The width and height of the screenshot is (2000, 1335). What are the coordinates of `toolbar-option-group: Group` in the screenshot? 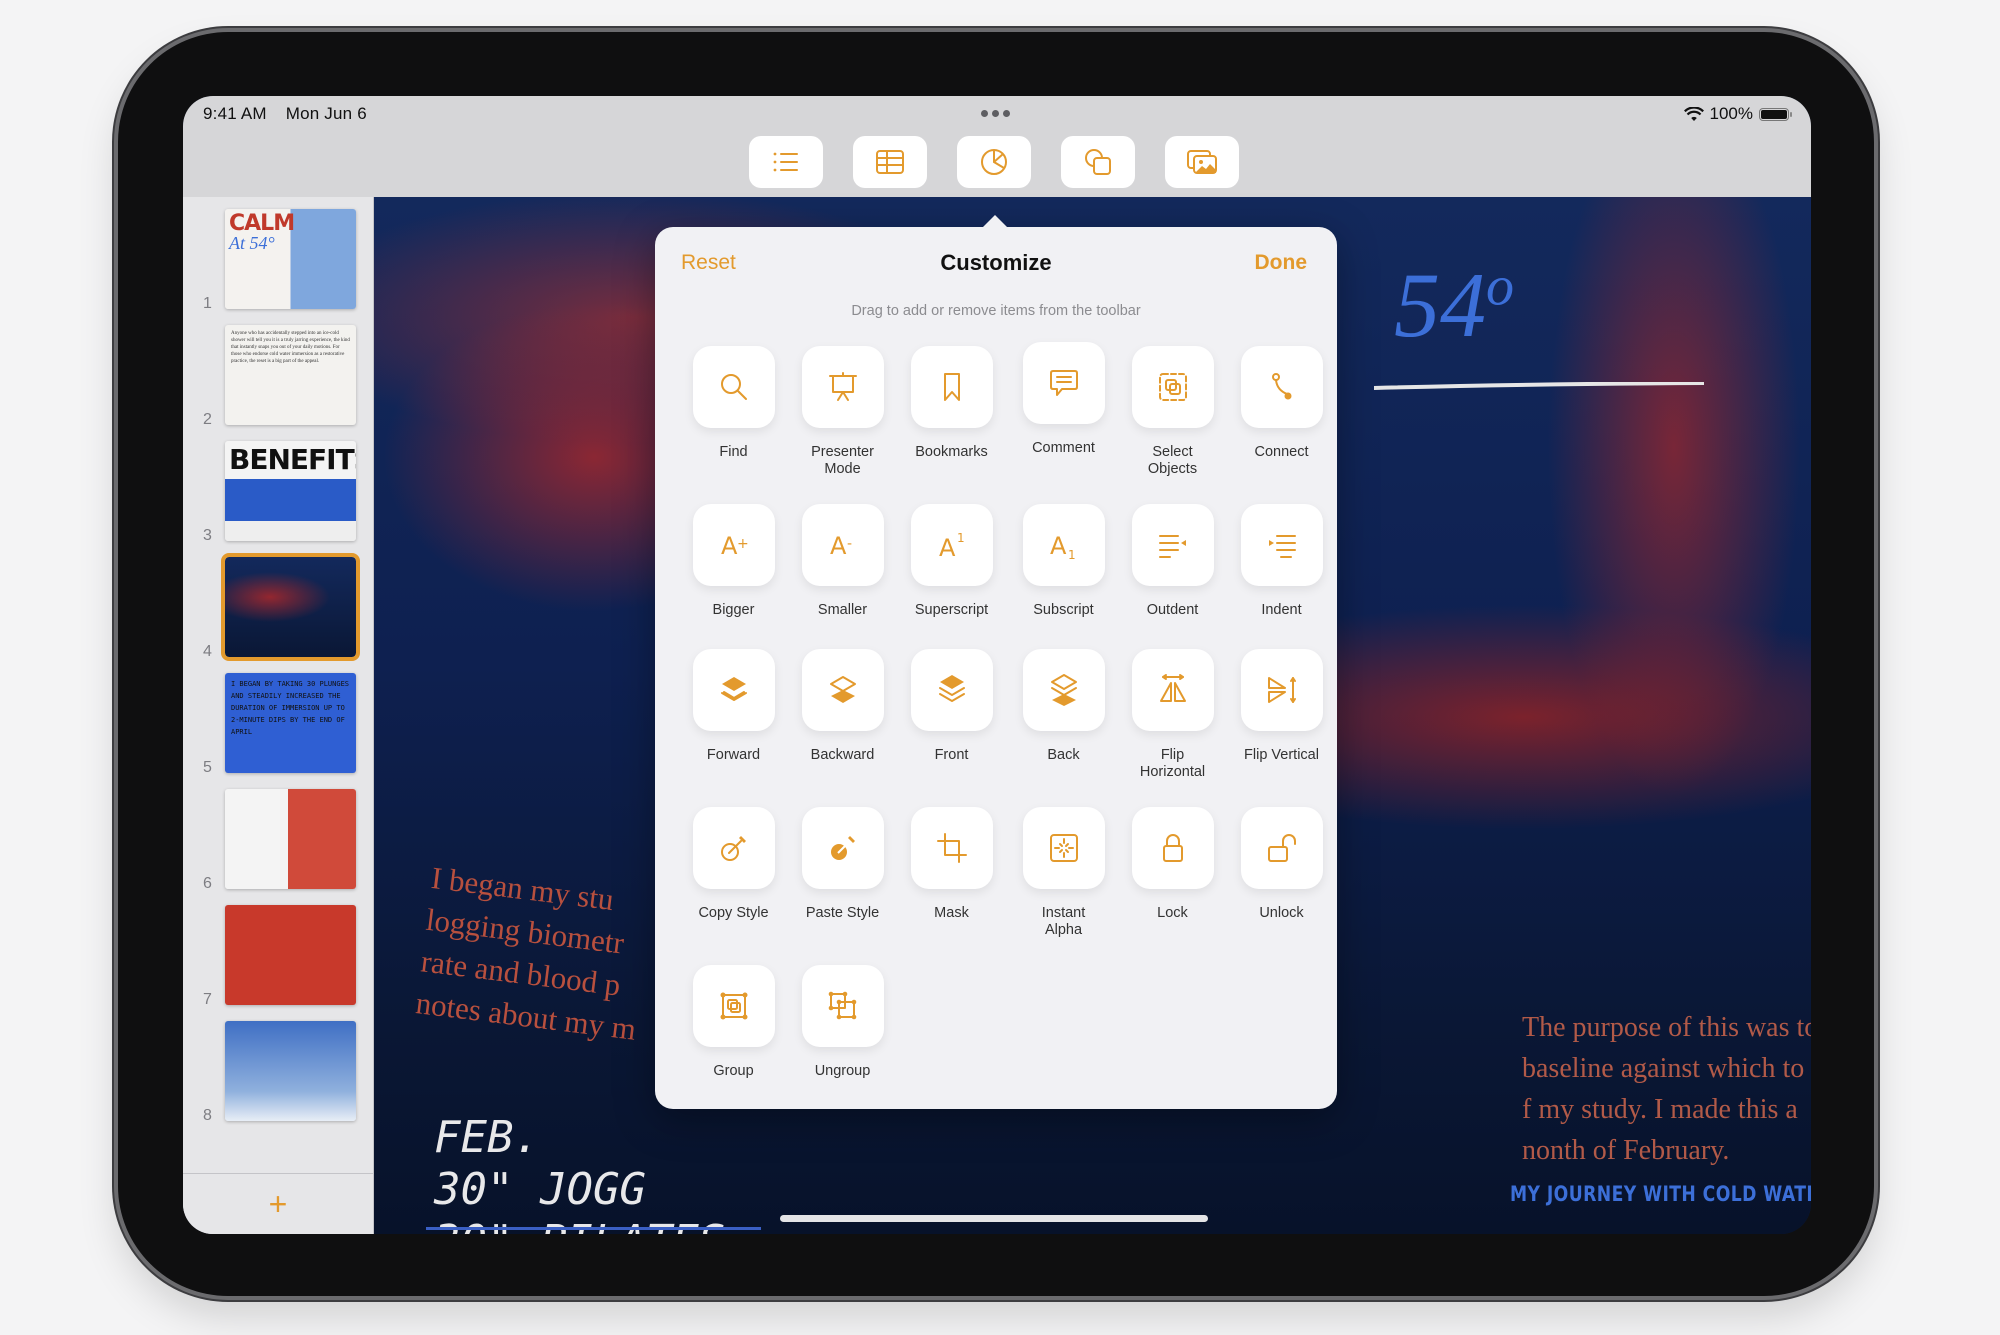 It's located at (733, 1022).